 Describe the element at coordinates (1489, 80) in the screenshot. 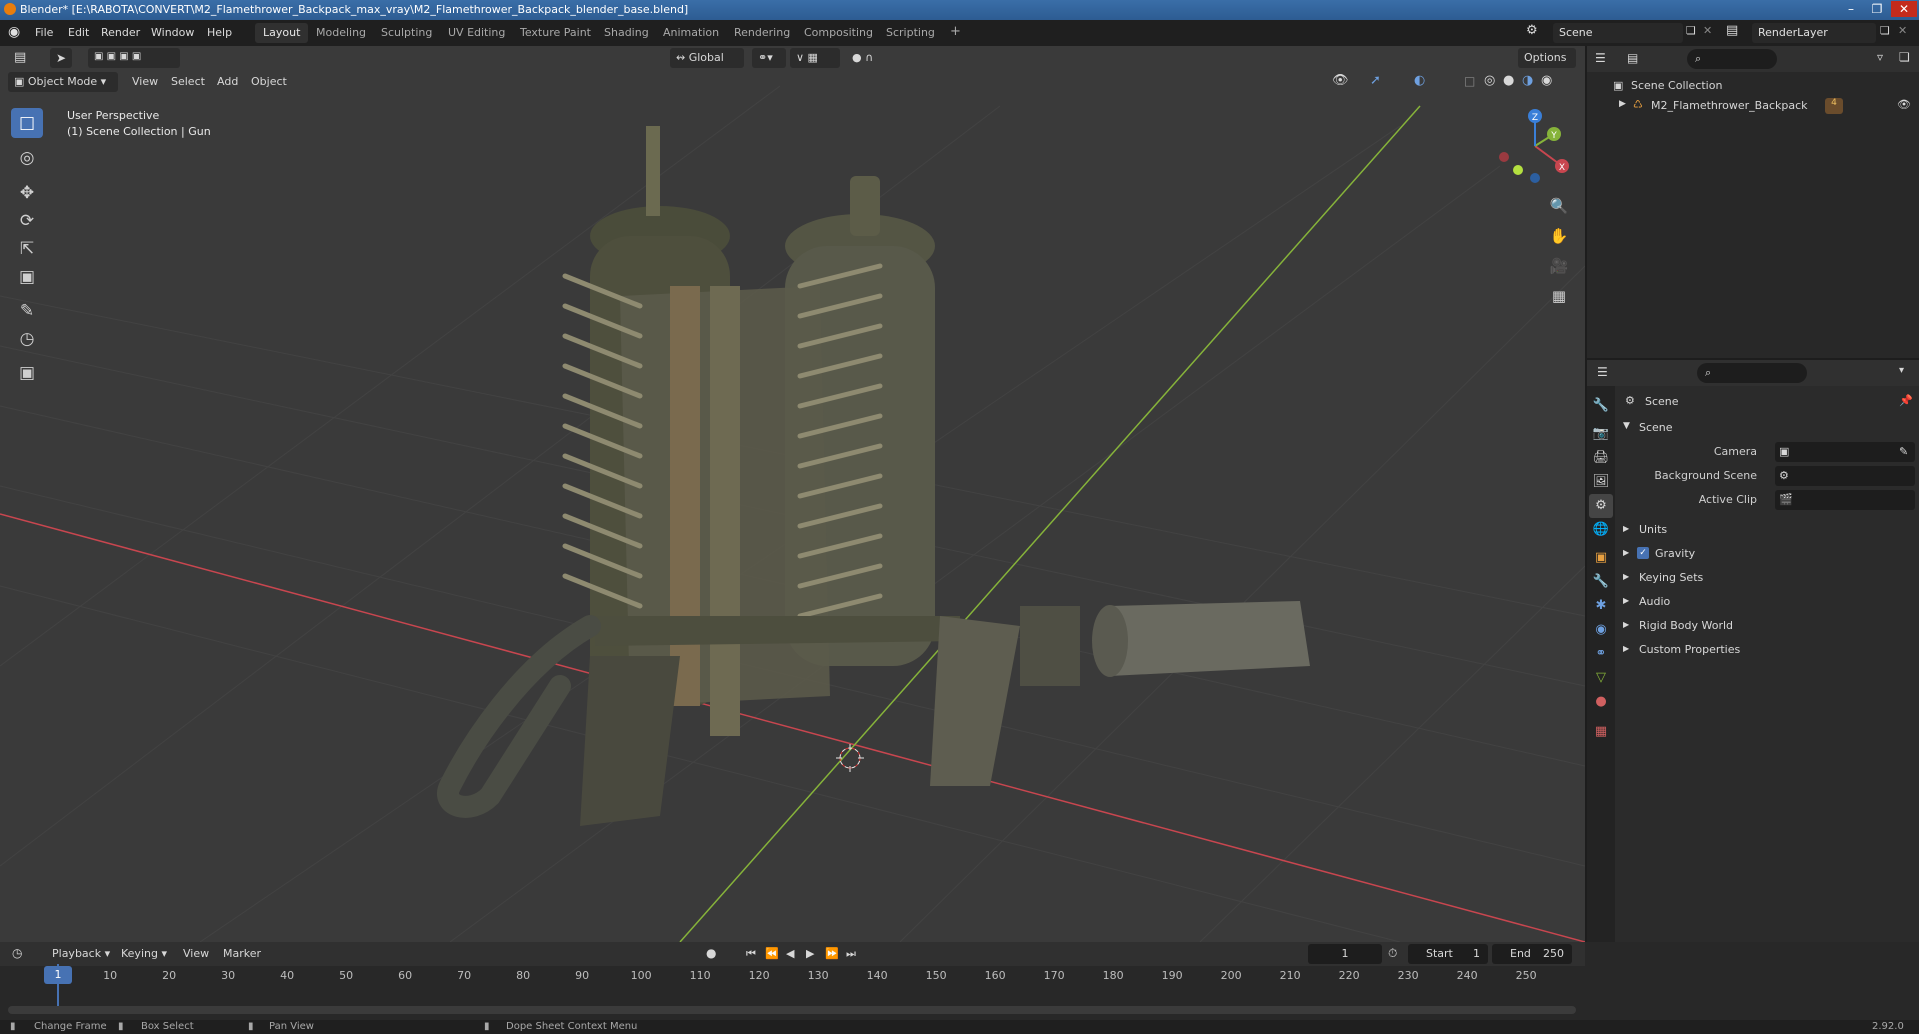

I see `wireframe-shading-icon: ◎` at that location.